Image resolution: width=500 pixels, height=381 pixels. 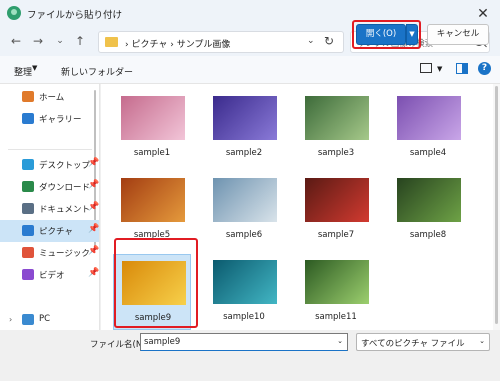 What do you see at coordinates (177, 43) in the screenshot?
I see `breadcrumb: › ピクチャ › サンプル画像` at bounding box center [177, 43].